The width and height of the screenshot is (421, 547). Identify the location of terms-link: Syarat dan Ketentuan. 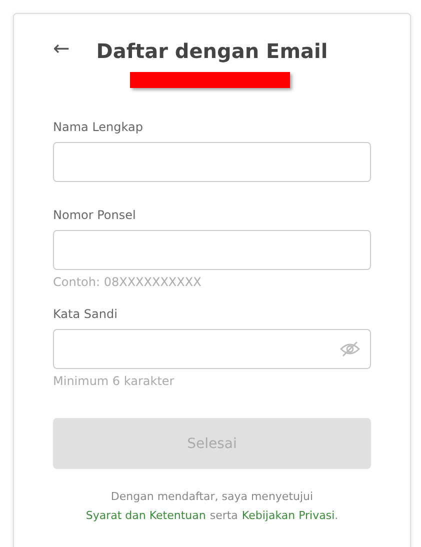
(146, 515).